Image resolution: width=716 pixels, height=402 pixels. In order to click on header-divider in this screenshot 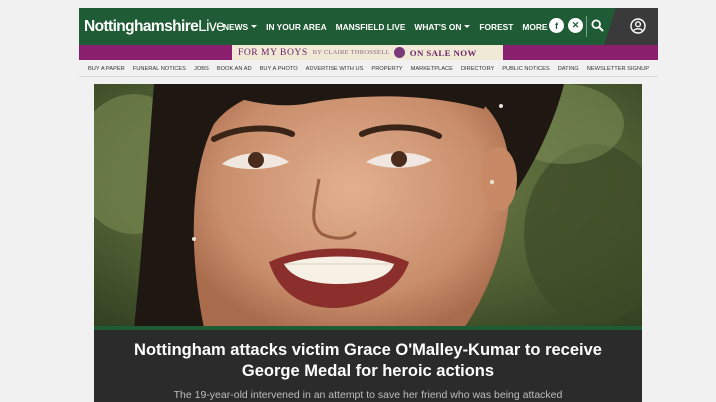, I will do `click(586, 26)`.